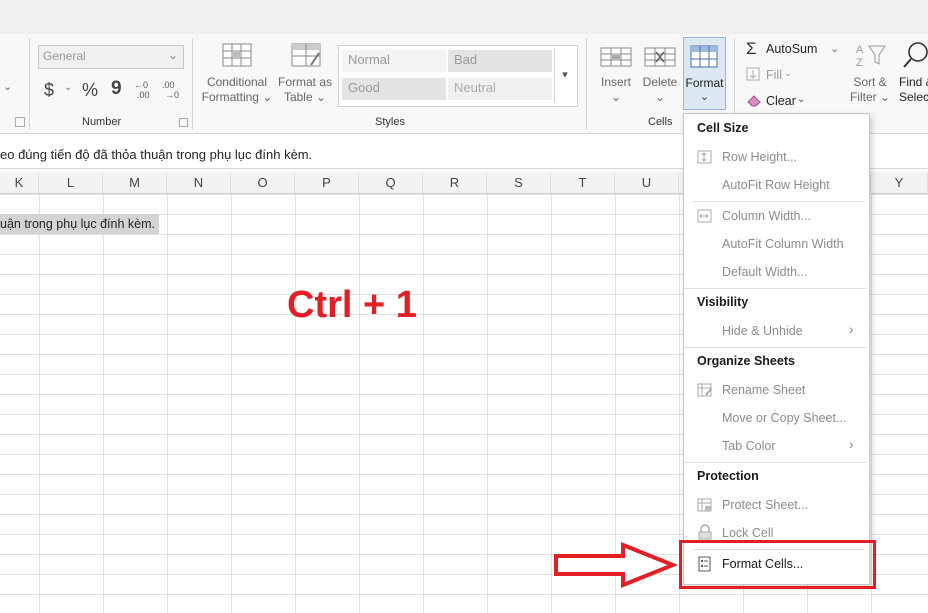  What do you see at coordinates (660, 122) in the screenshot?
I see `cells-group-label: Cells` at bounding box center [660, 122].